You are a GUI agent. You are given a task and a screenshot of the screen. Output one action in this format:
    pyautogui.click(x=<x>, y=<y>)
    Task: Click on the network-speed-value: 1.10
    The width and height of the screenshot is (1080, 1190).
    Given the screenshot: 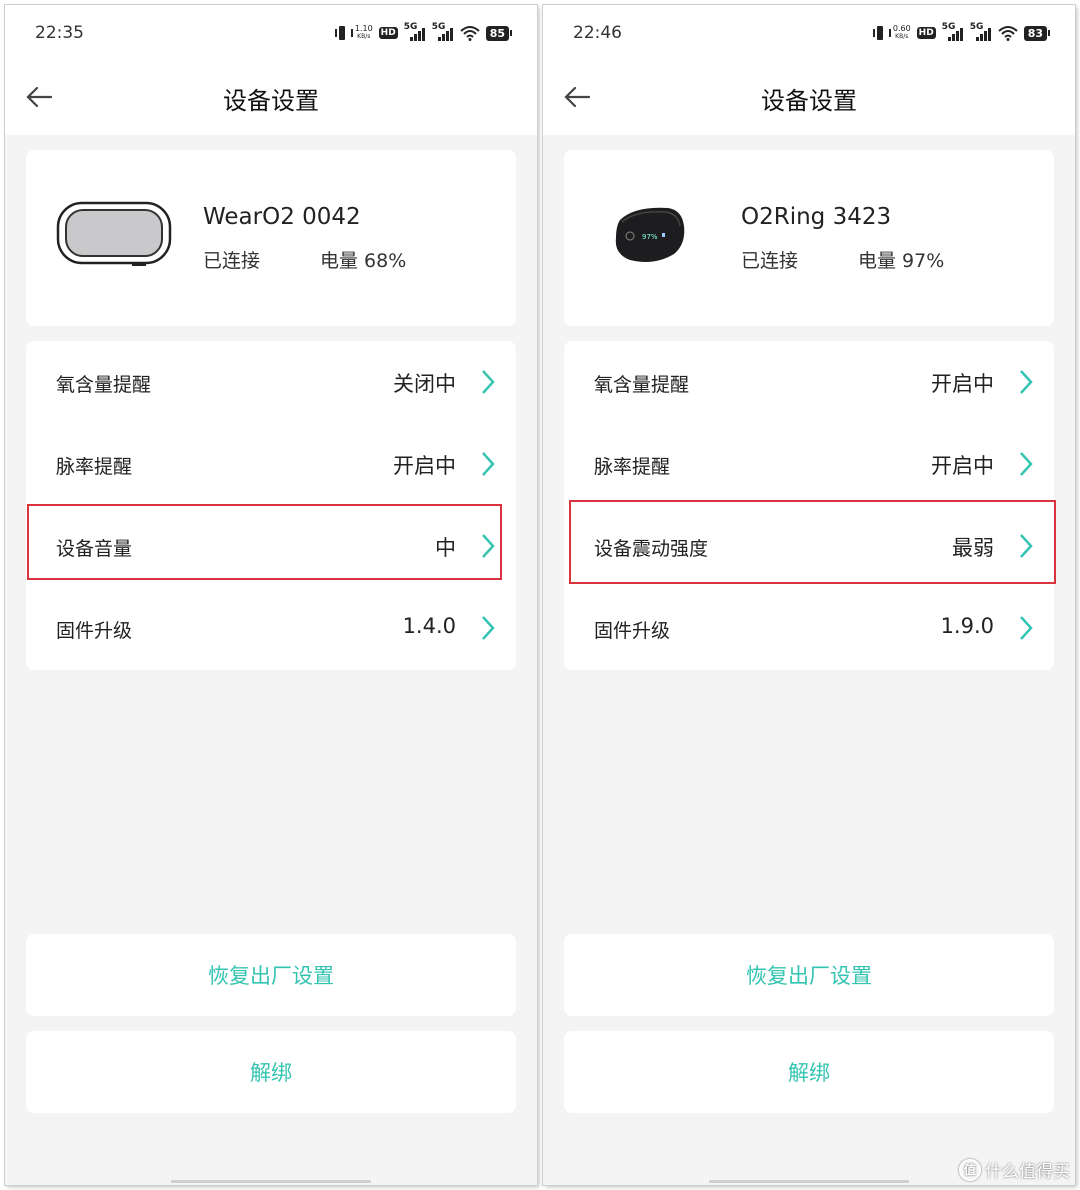 What is the action you would take?
    pyautogui.click(x=363, y=28)
    